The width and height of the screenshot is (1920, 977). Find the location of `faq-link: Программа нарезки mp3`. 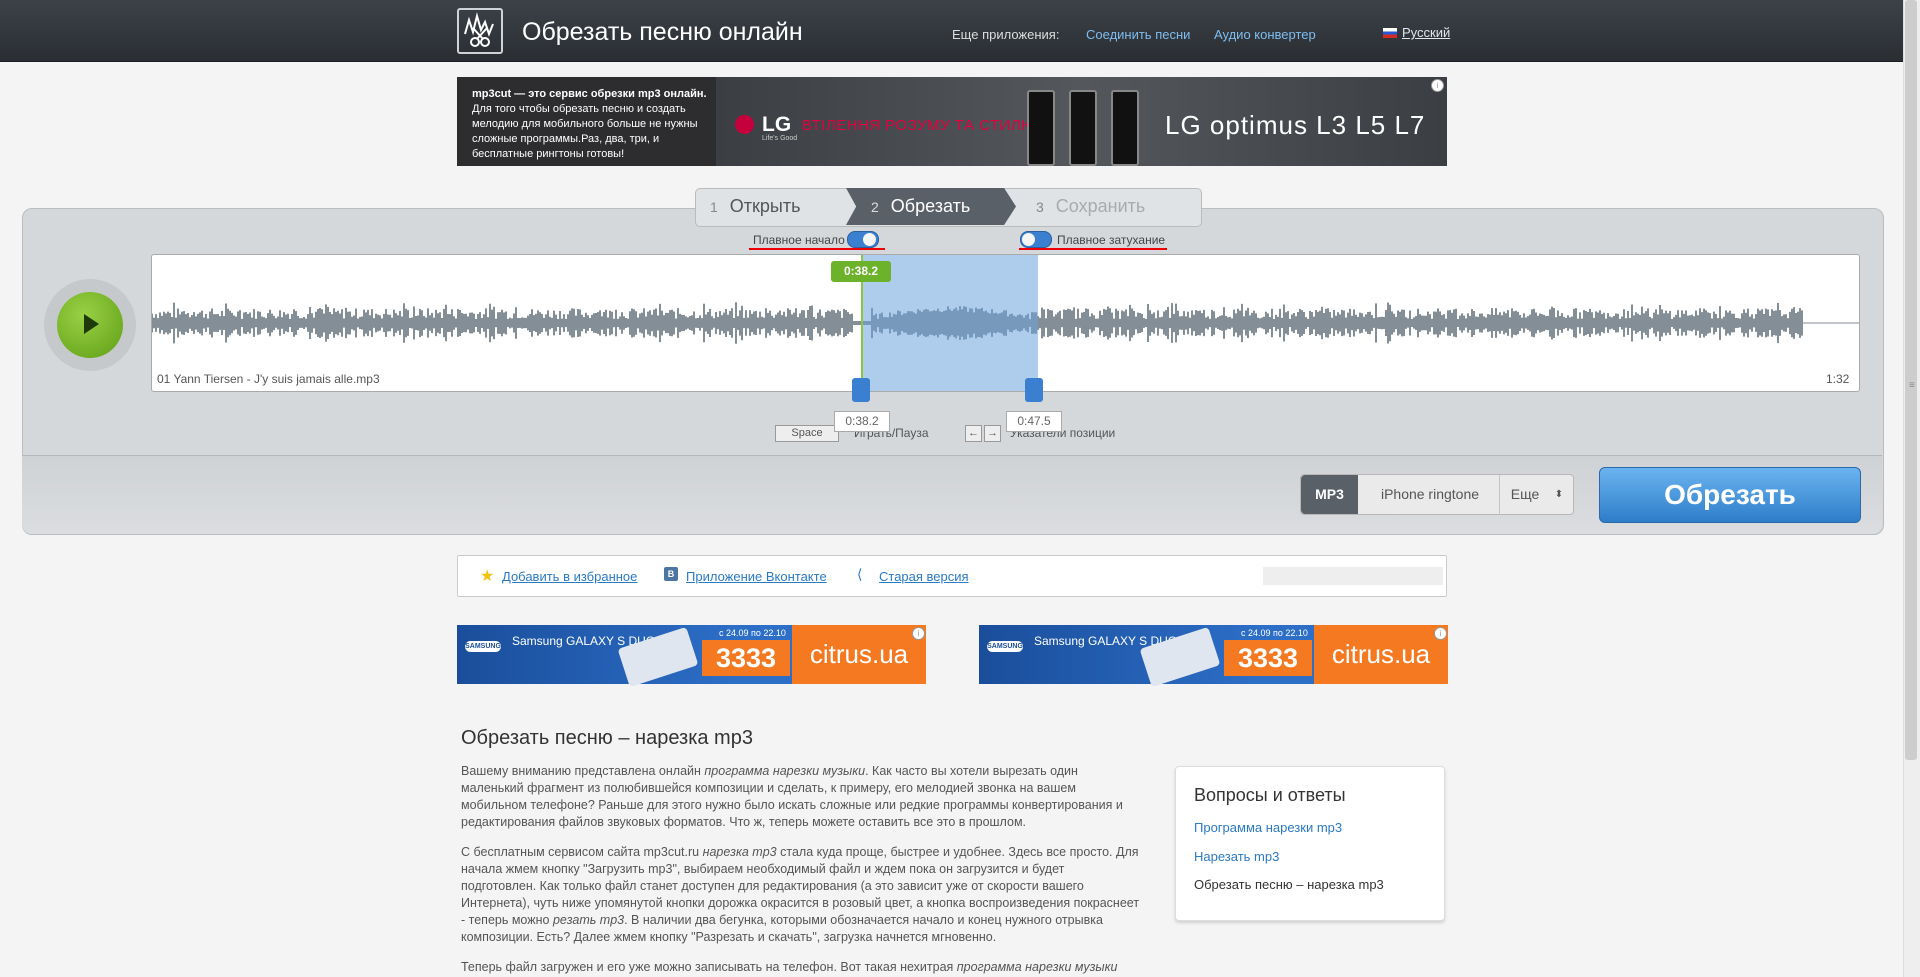

faq-link: Программа нарезки mp3 is located at coordinates (1268, 827).